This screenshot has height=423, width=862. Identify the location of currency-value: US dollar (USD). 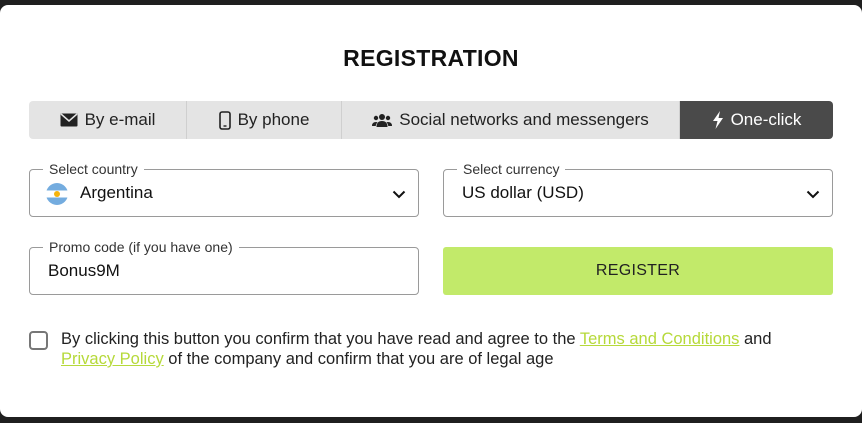
(523, 192).